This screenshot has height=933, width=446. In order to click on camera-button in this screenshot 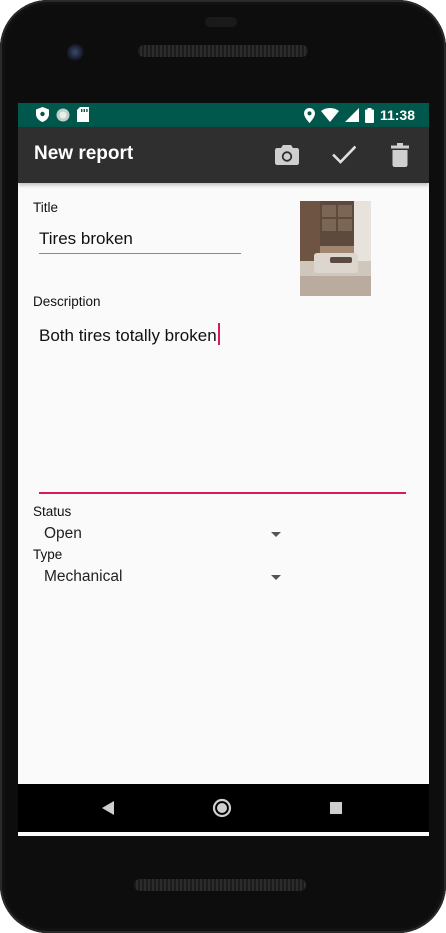, I will do `click(287, 155)`.